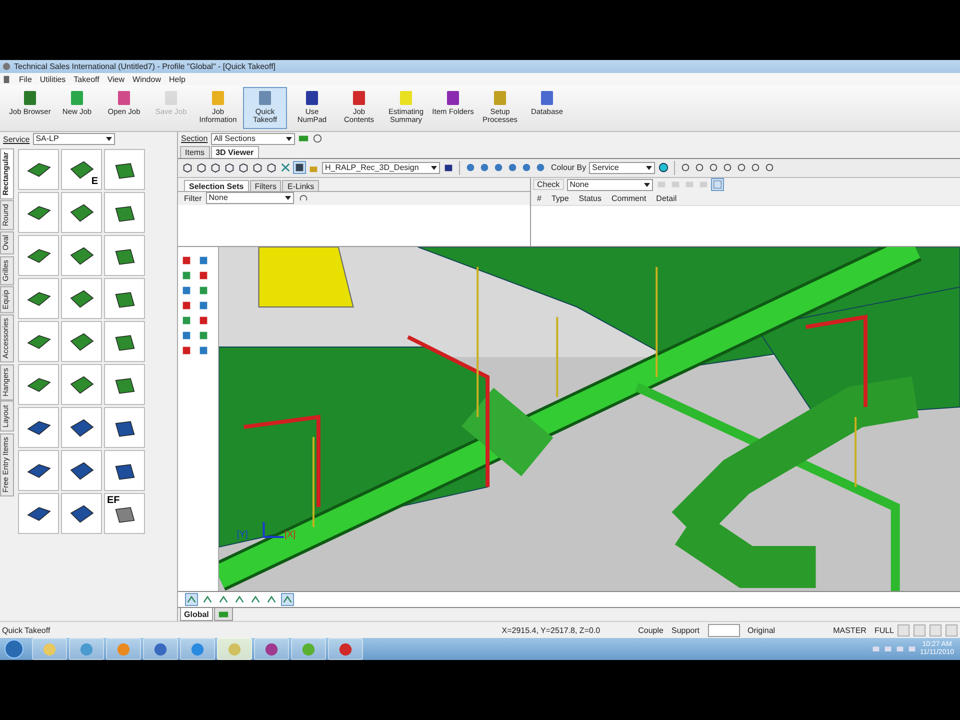 The width and height of the screenshot is (960, 720). Describe the element at coordinates (252, 138) in the screenshot. I see `section-dropdown: All Sections` at that location.